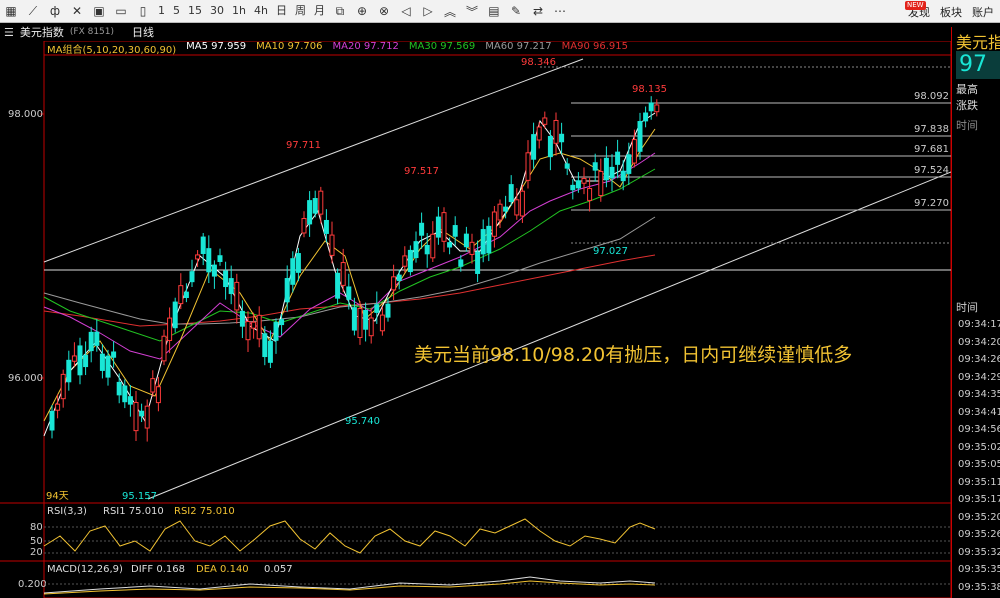 The height and width of the screenshot is (598, 1000). I want to click on line-chart-icon: ⟋, so click(33, 11).